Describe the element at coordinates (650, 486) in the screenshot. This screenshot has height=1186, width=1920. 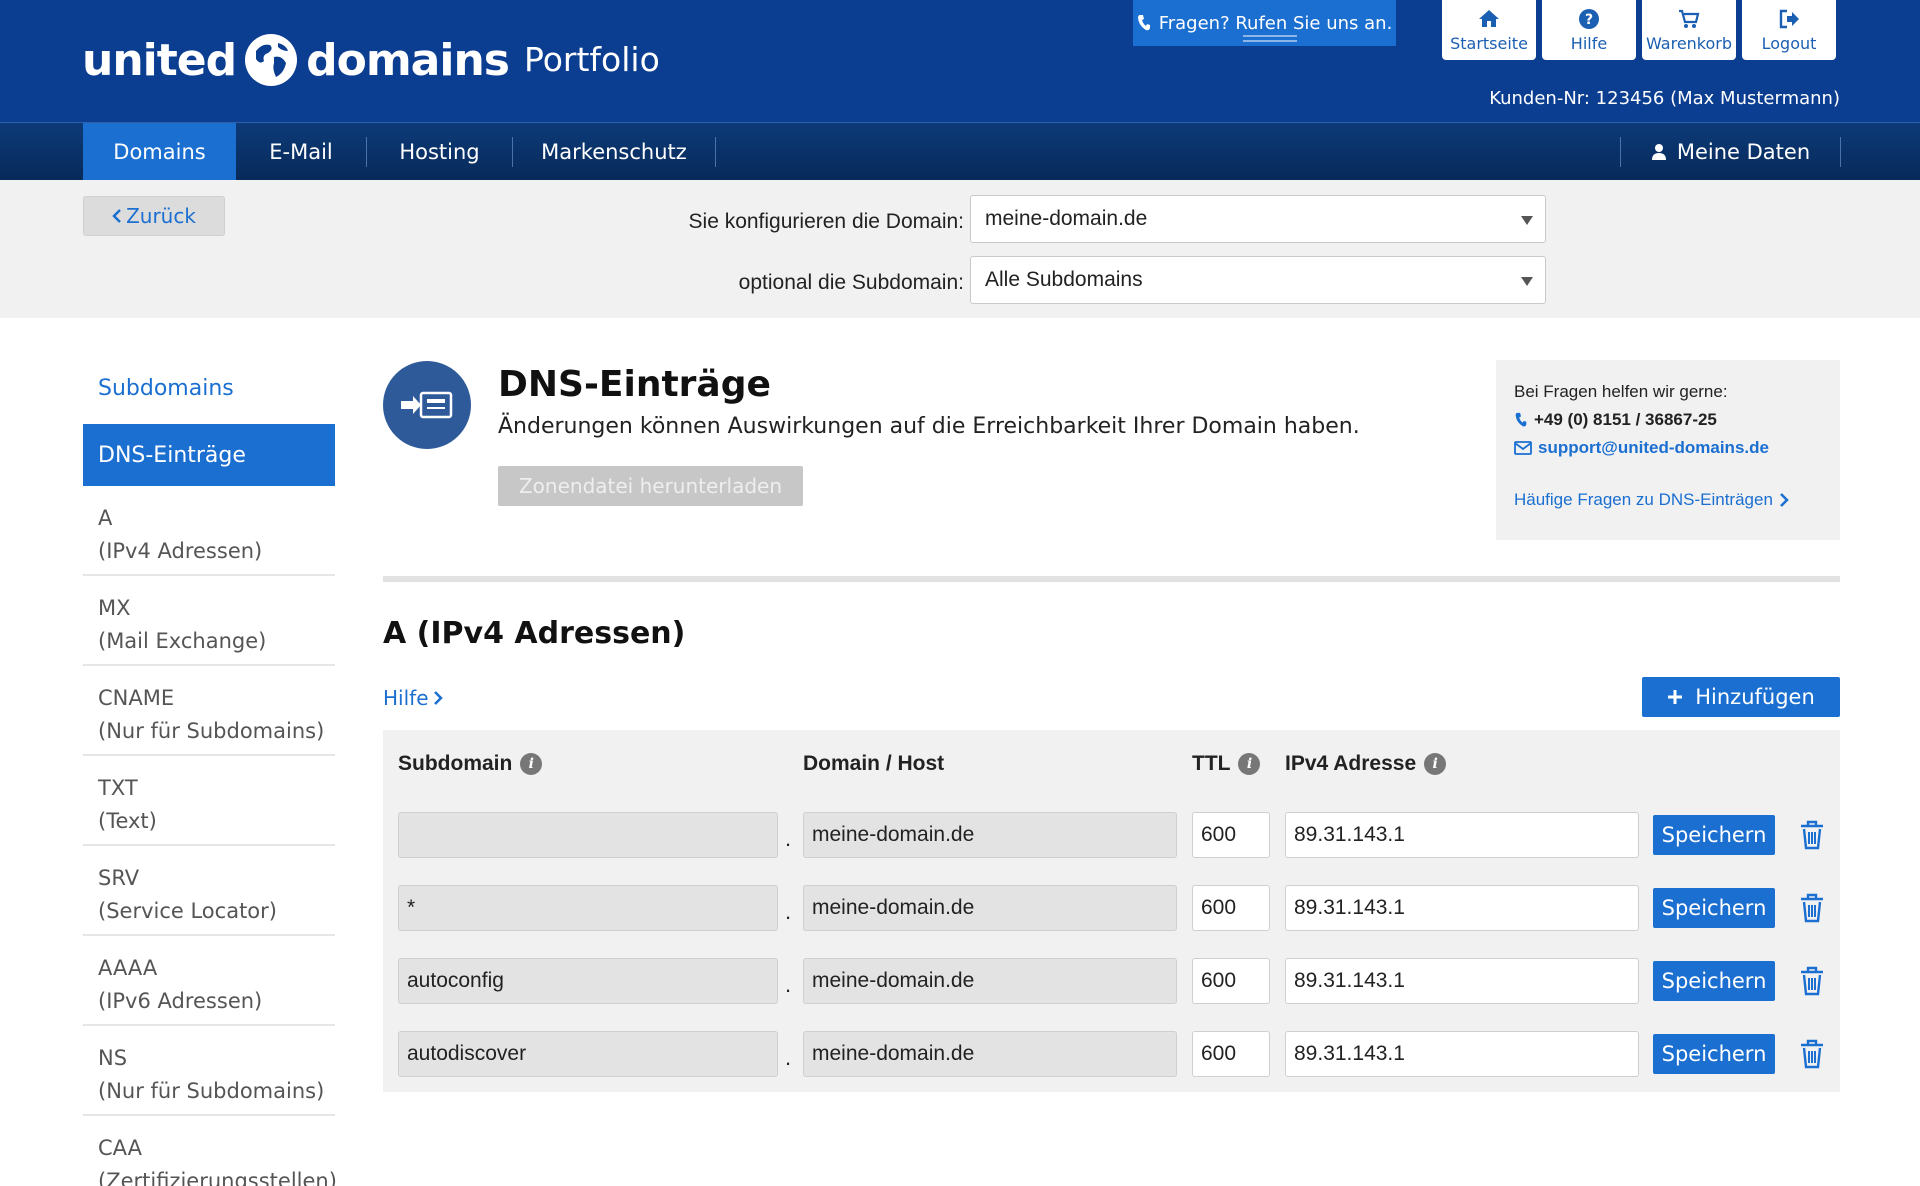
I see `zone-download-button: Zonendatei herunterladen` at that location.